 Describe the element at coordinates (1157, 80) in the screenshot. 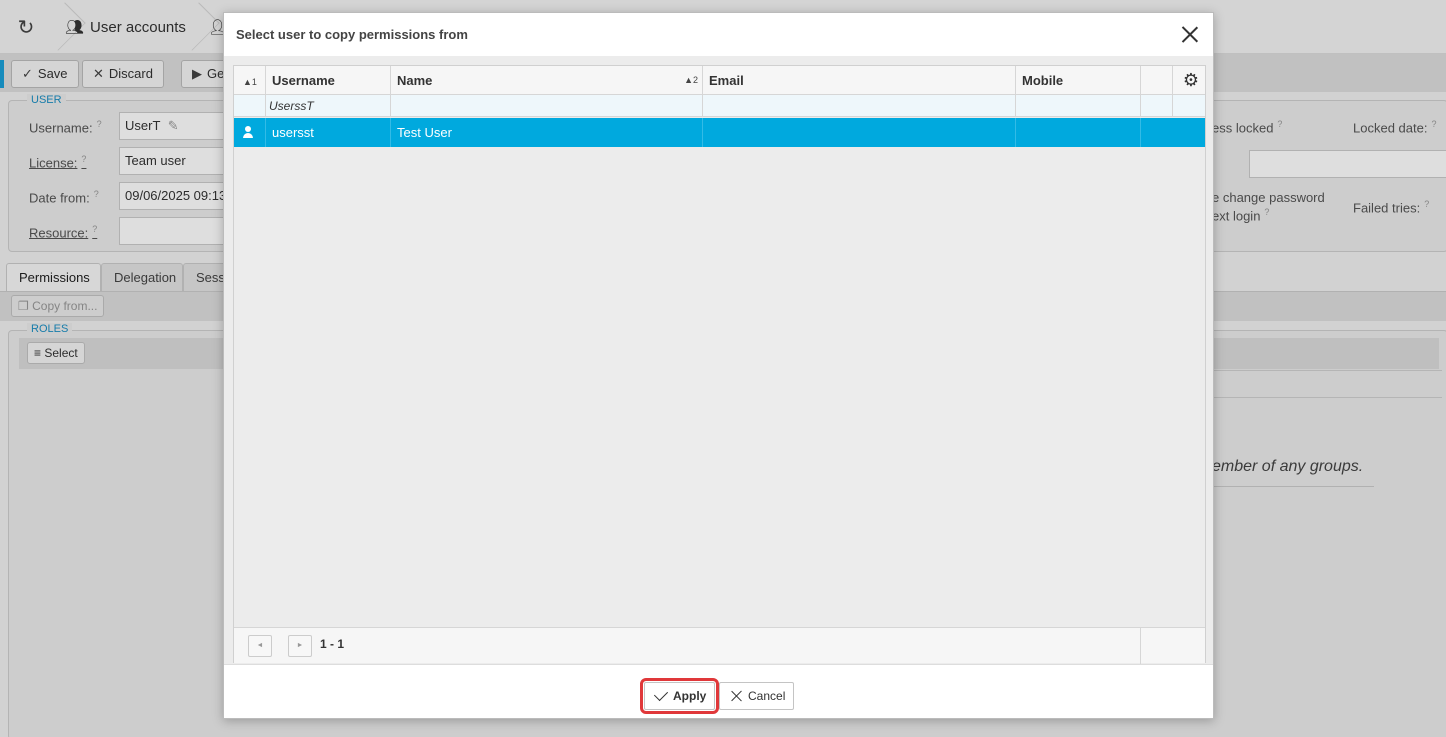

I see `column-spacer` at that location.